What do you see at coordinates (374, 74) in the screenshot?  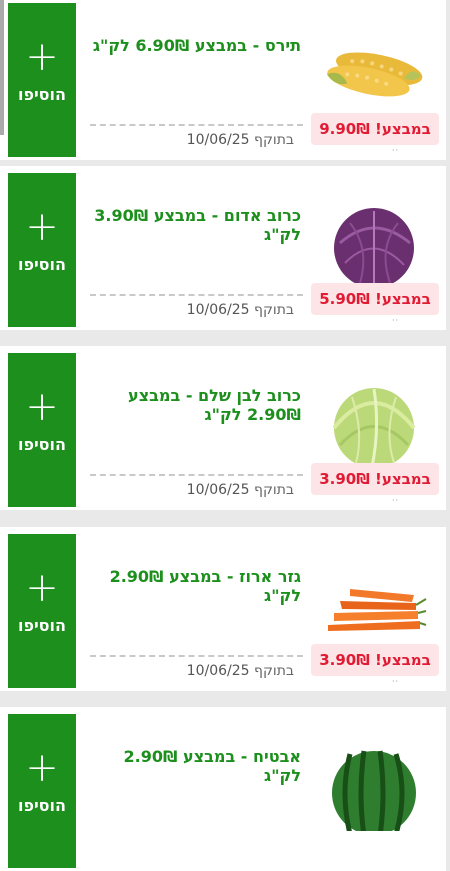 I see `corn-image` at bounding box center [374, 74].